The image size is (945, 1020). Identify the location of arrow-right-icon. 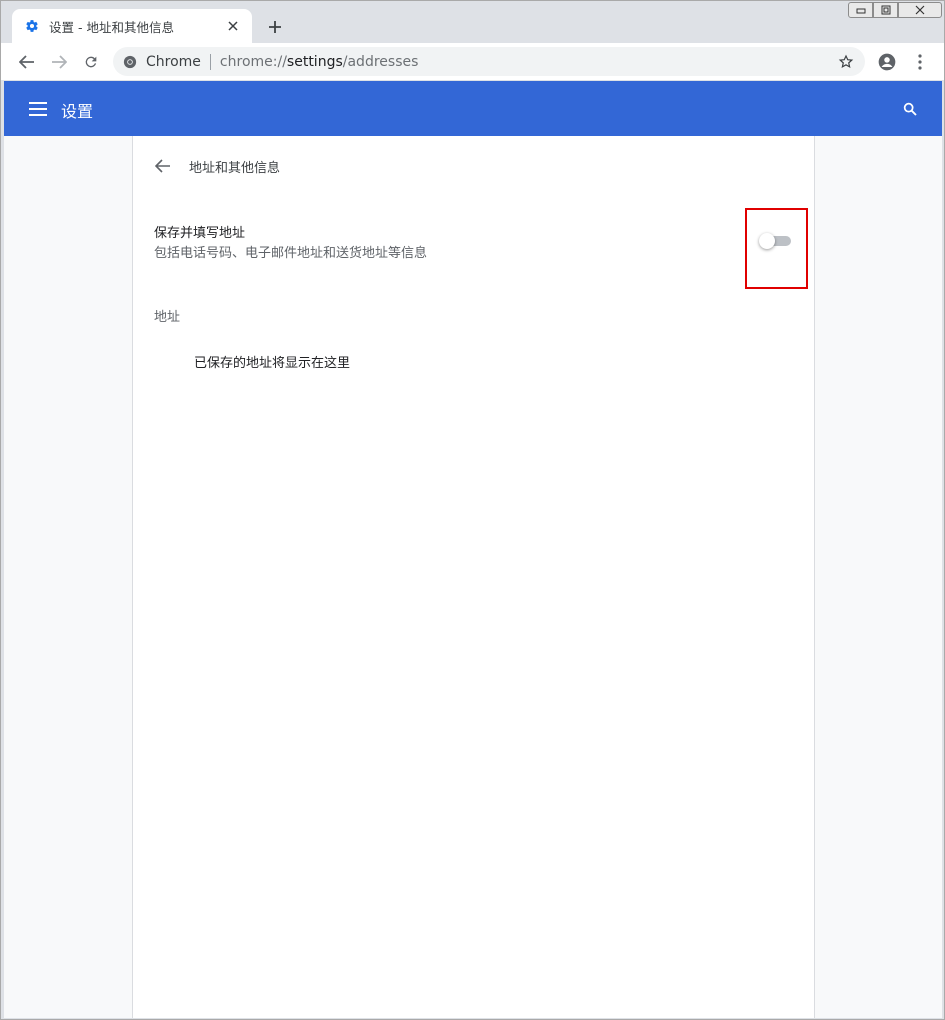
(59, 62).